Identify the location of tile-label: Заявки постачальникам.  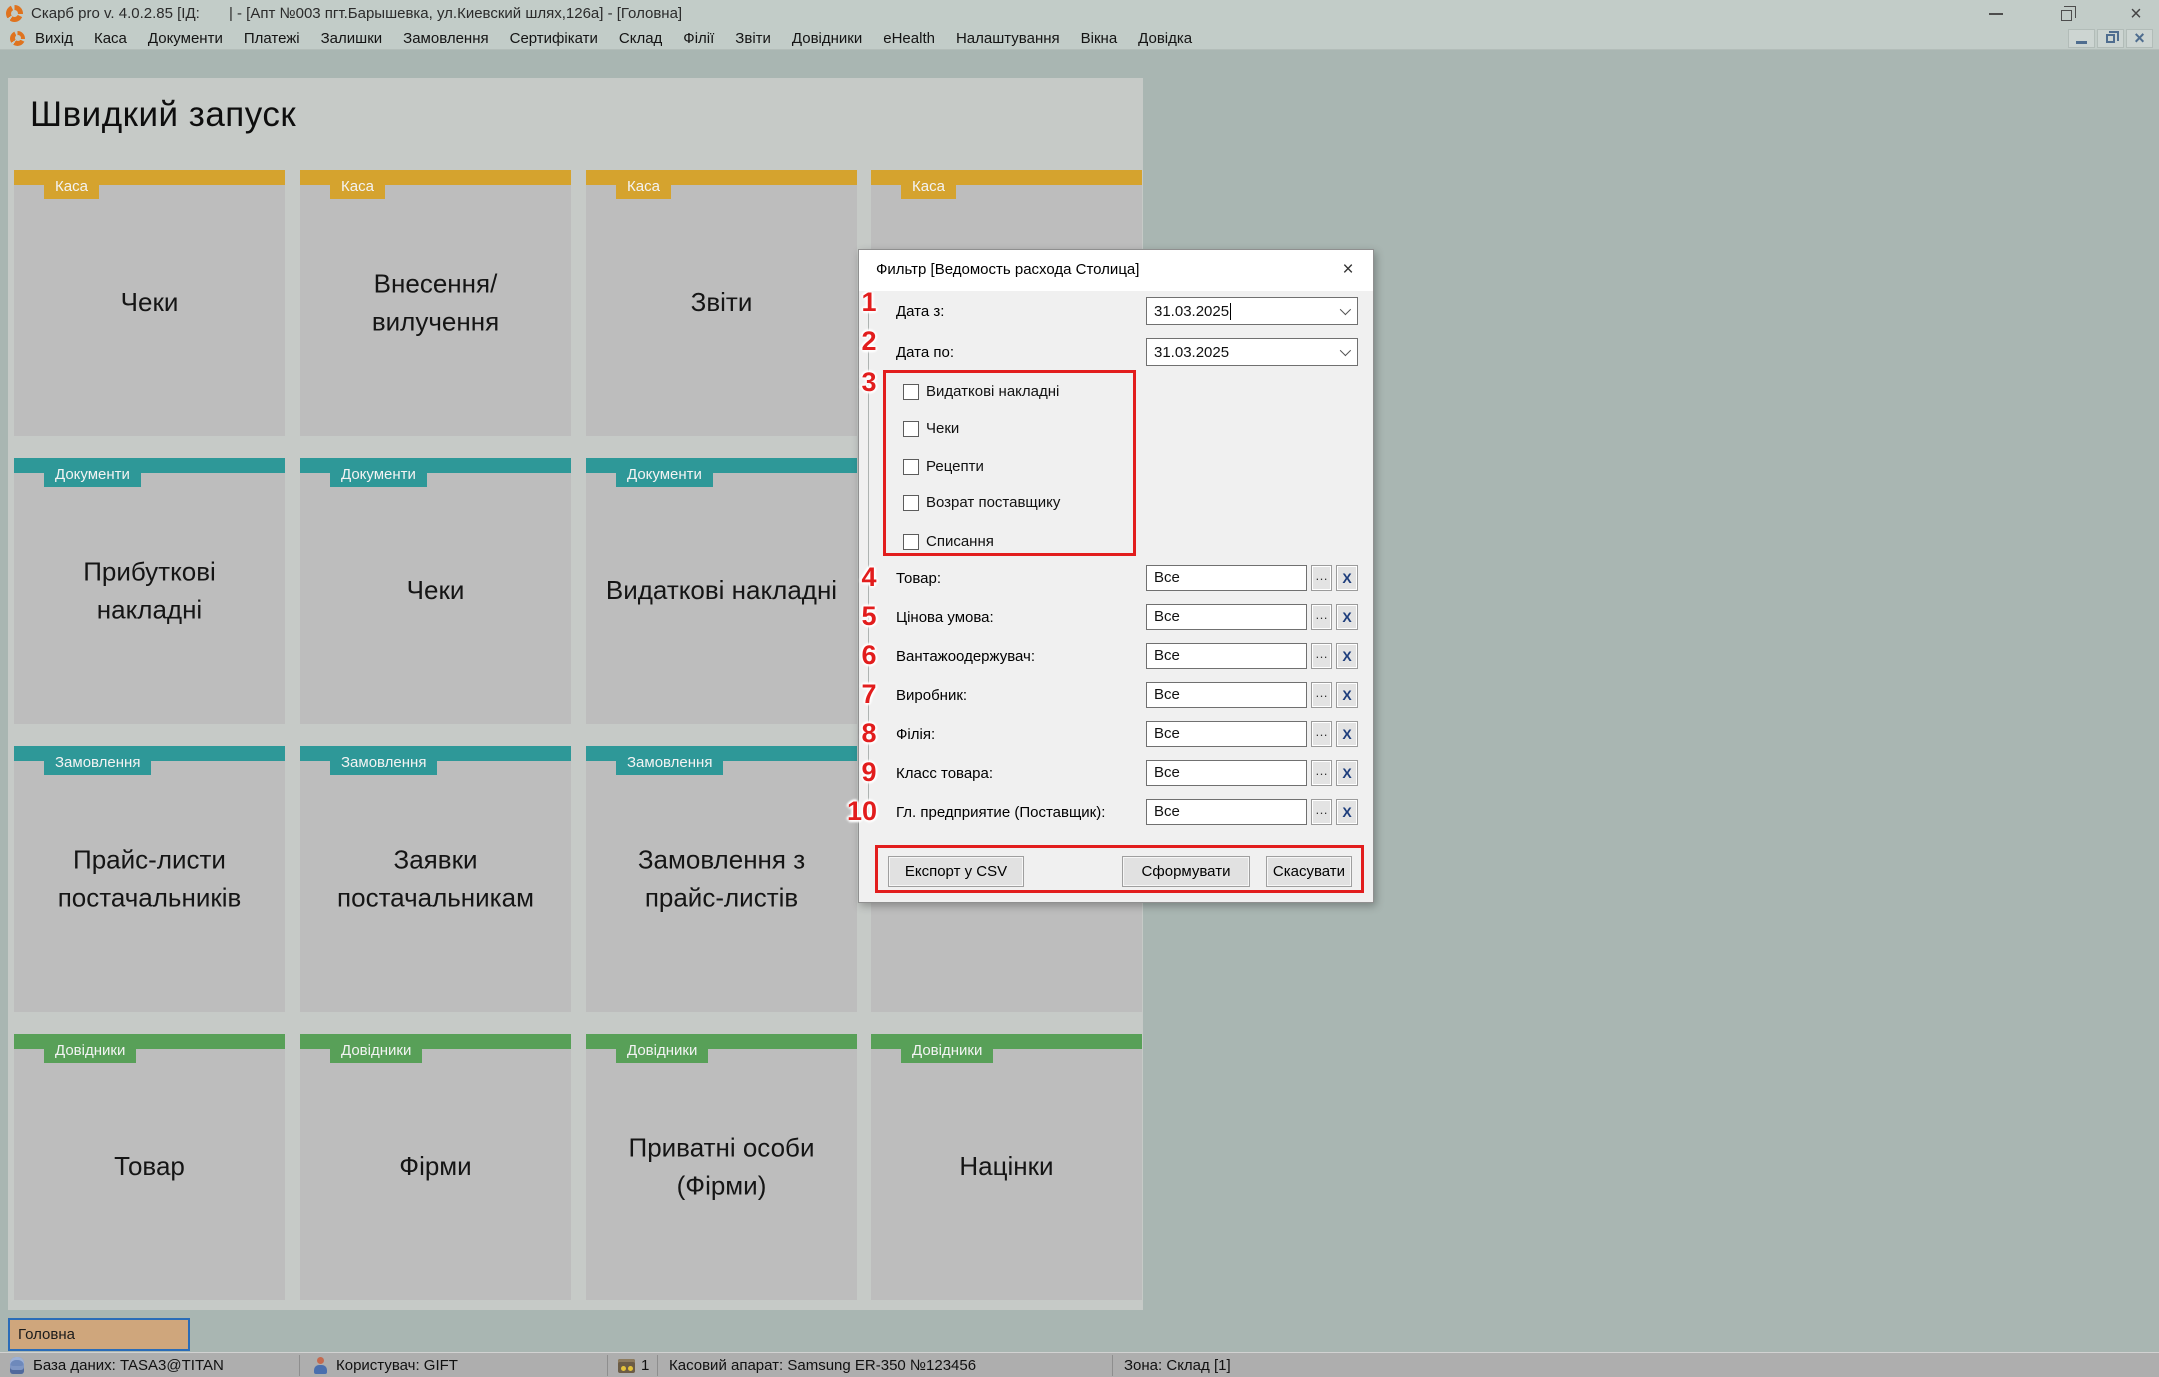
(435, 878).